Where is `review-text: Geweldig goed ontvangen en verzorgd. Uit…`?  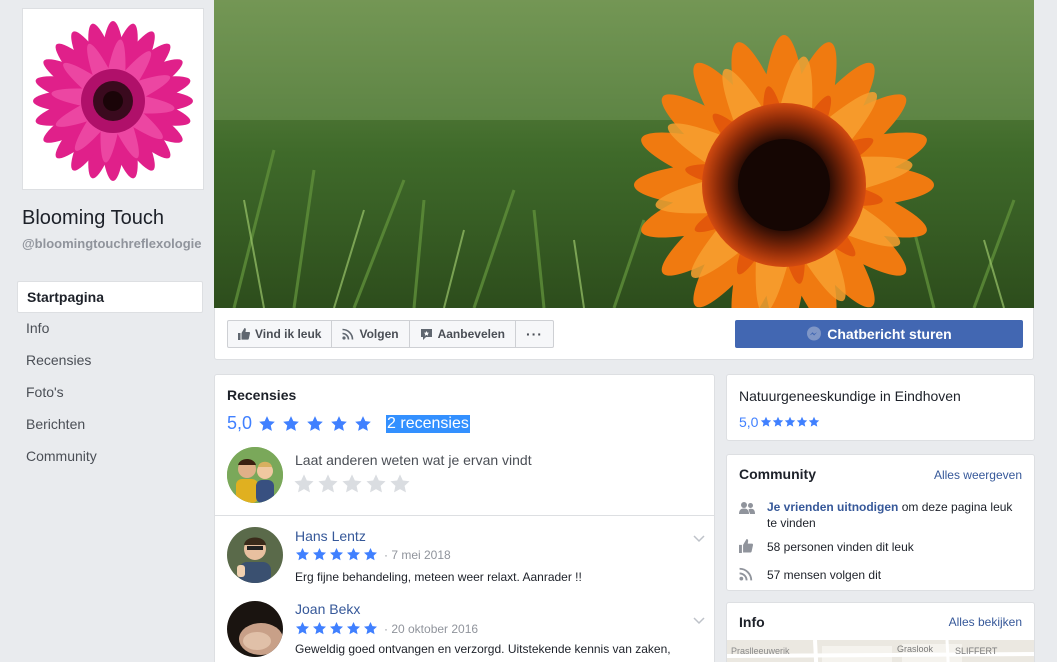
review-text: Geweldig goed ontvangen en verzorgd. Uit… is located at coordinates (483, 649).